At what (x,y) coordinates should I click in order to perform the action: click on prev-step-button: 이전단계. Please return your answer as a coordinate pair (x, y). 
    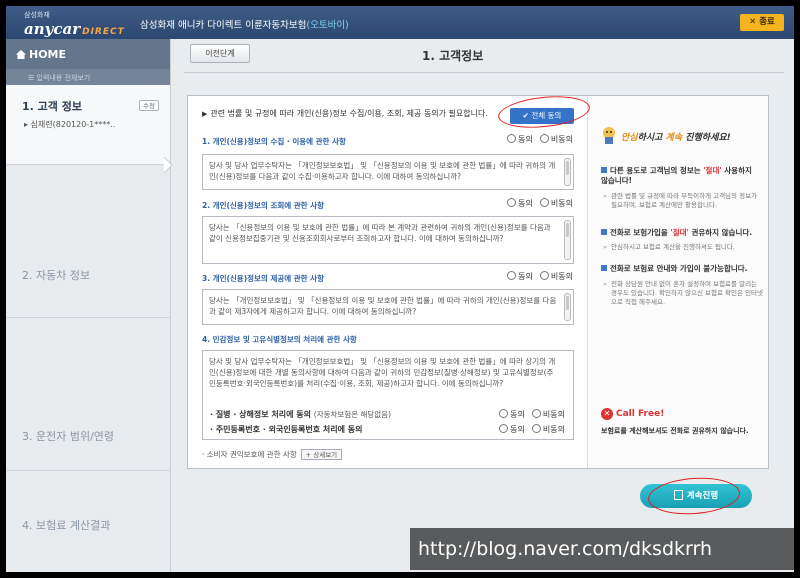
    Looking at the image, I should click on (220, 53).